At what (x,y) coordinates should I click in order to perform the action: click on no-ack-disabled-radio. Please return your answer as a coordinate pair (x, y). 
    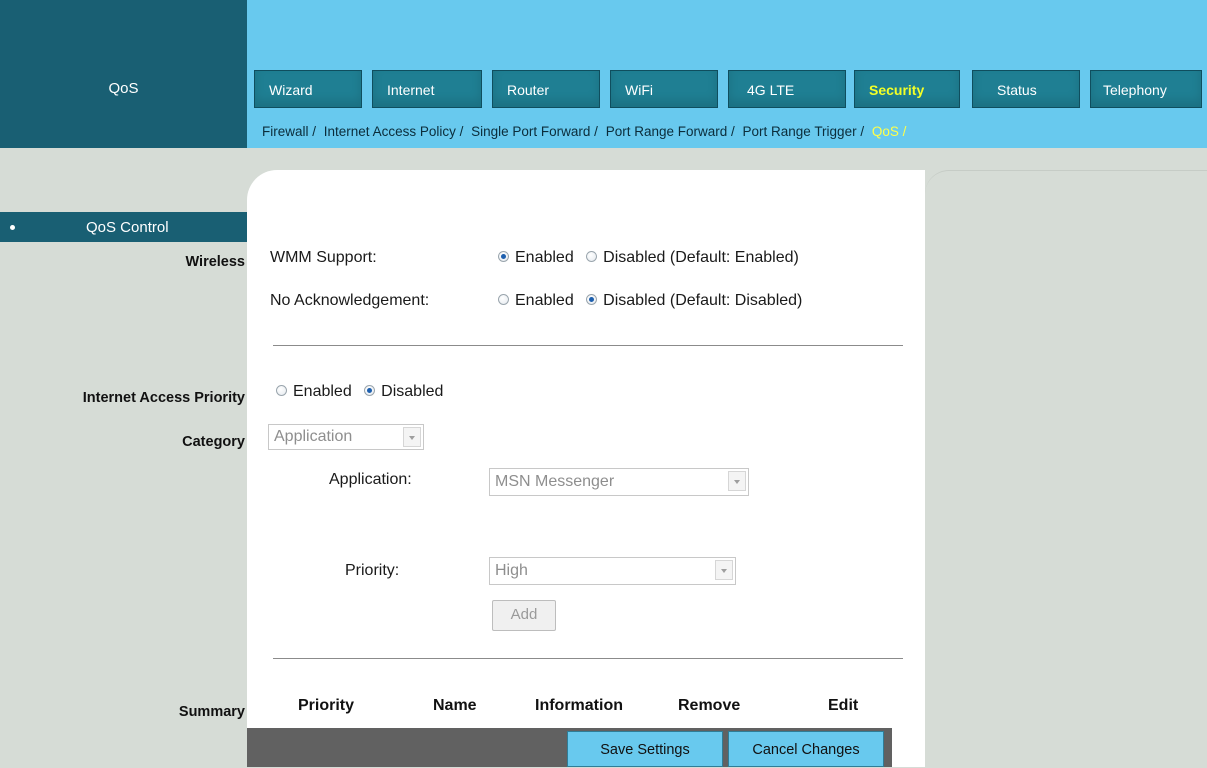
    Looking at the image, I should click on (592, 300).